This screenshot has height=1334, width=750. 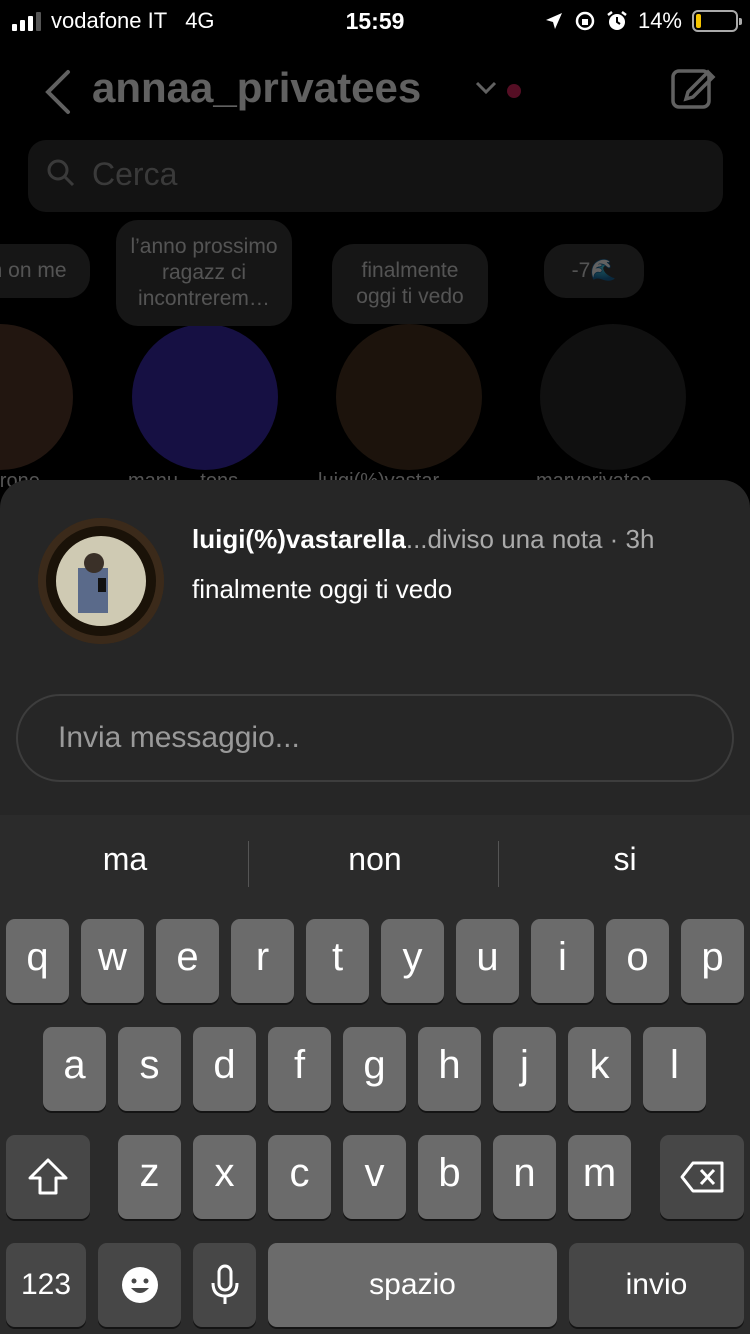 I want to click on note-bubble: finalmente oggi ti vedo, so click(x=410, y=284).